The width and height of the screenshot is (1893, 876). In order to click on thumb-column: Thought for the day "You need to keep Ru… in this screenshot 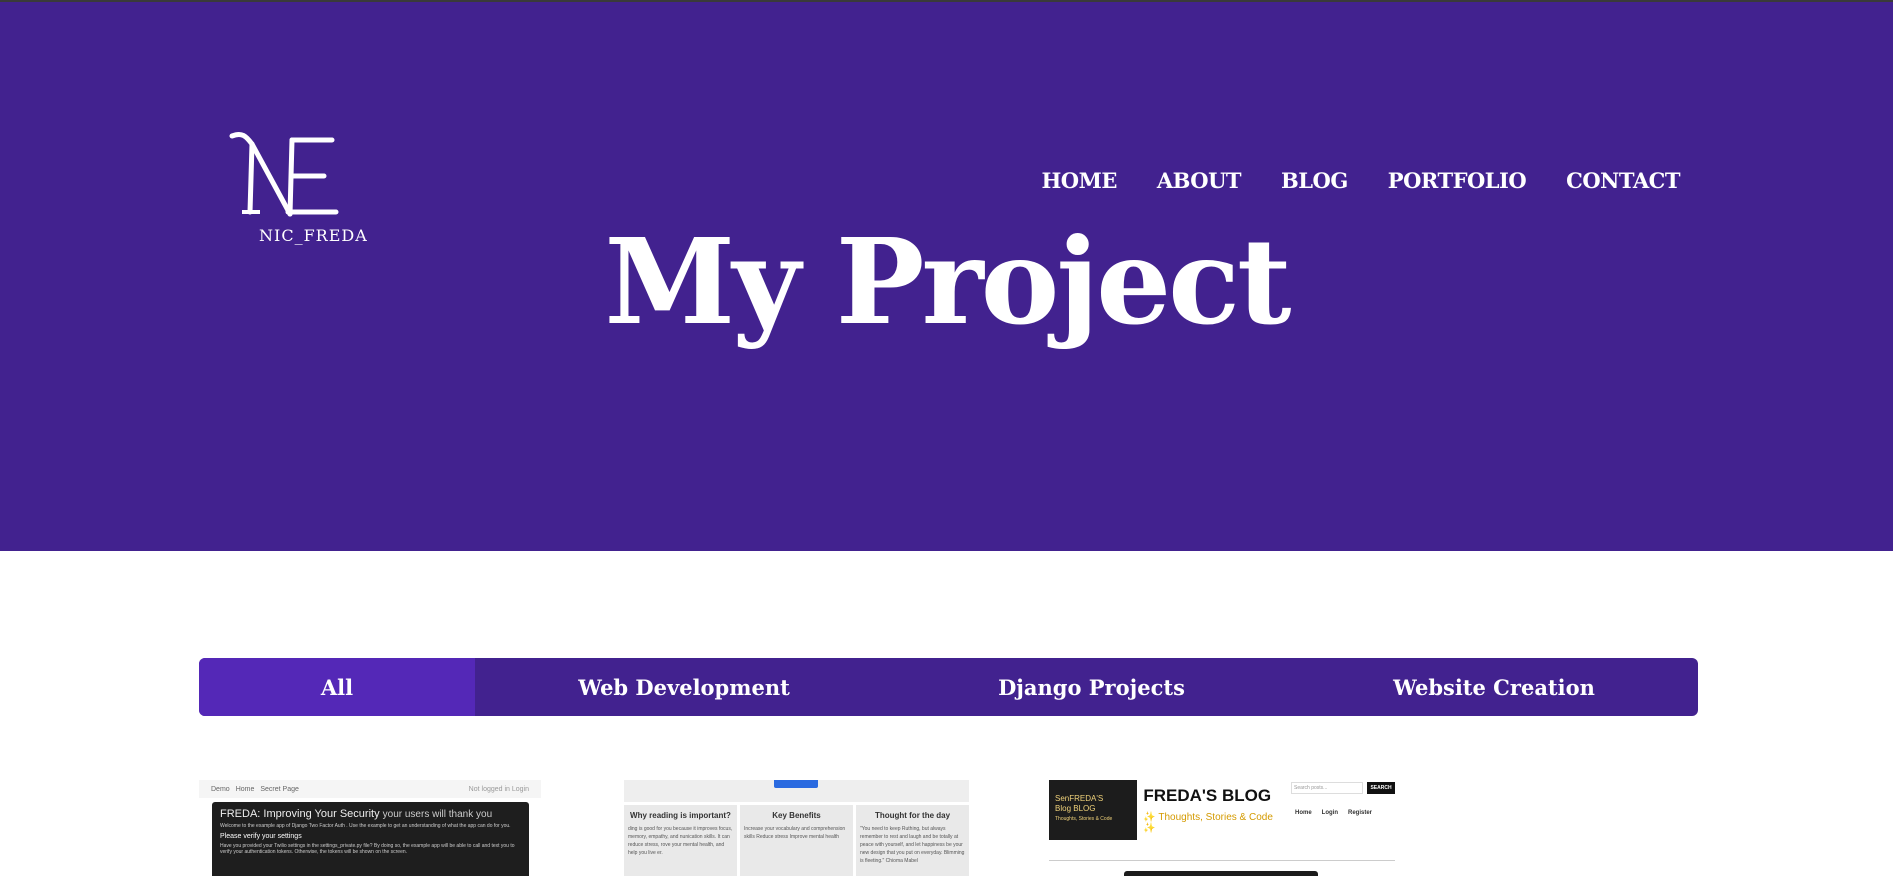, I will do `click(912, 840)`.